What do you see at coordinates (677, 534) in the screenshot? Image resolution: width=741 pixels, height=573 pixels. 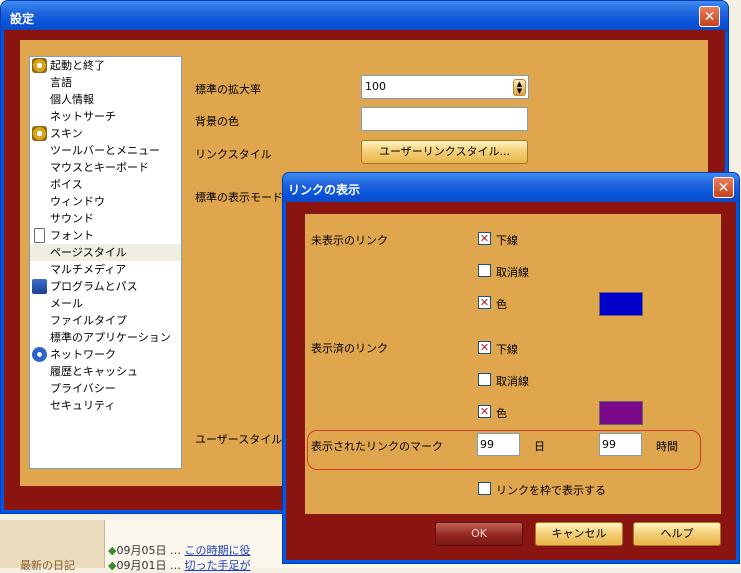 I see `help-button: ヘルプ` at bounding box center [677, 534].